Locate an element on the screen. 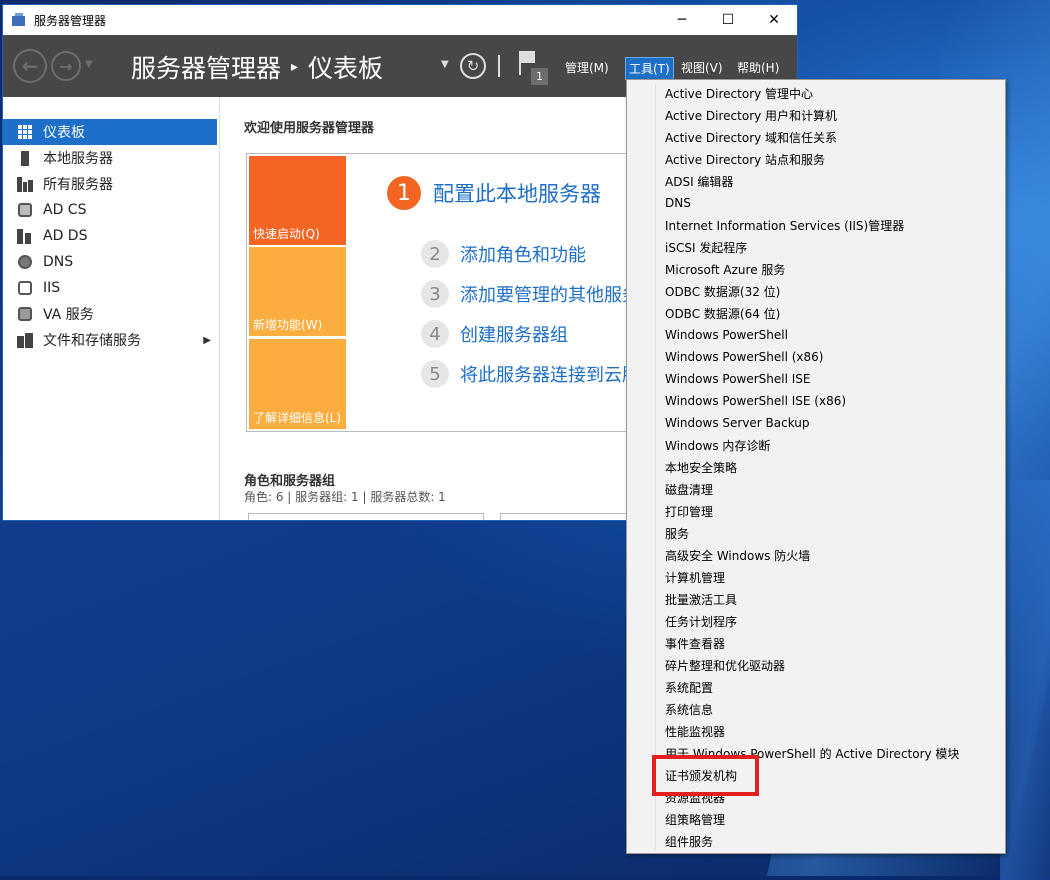 This screenshot has height=880, width=1050. tools-menu-item: 事件查看器 is located at coordinates (695, 643).